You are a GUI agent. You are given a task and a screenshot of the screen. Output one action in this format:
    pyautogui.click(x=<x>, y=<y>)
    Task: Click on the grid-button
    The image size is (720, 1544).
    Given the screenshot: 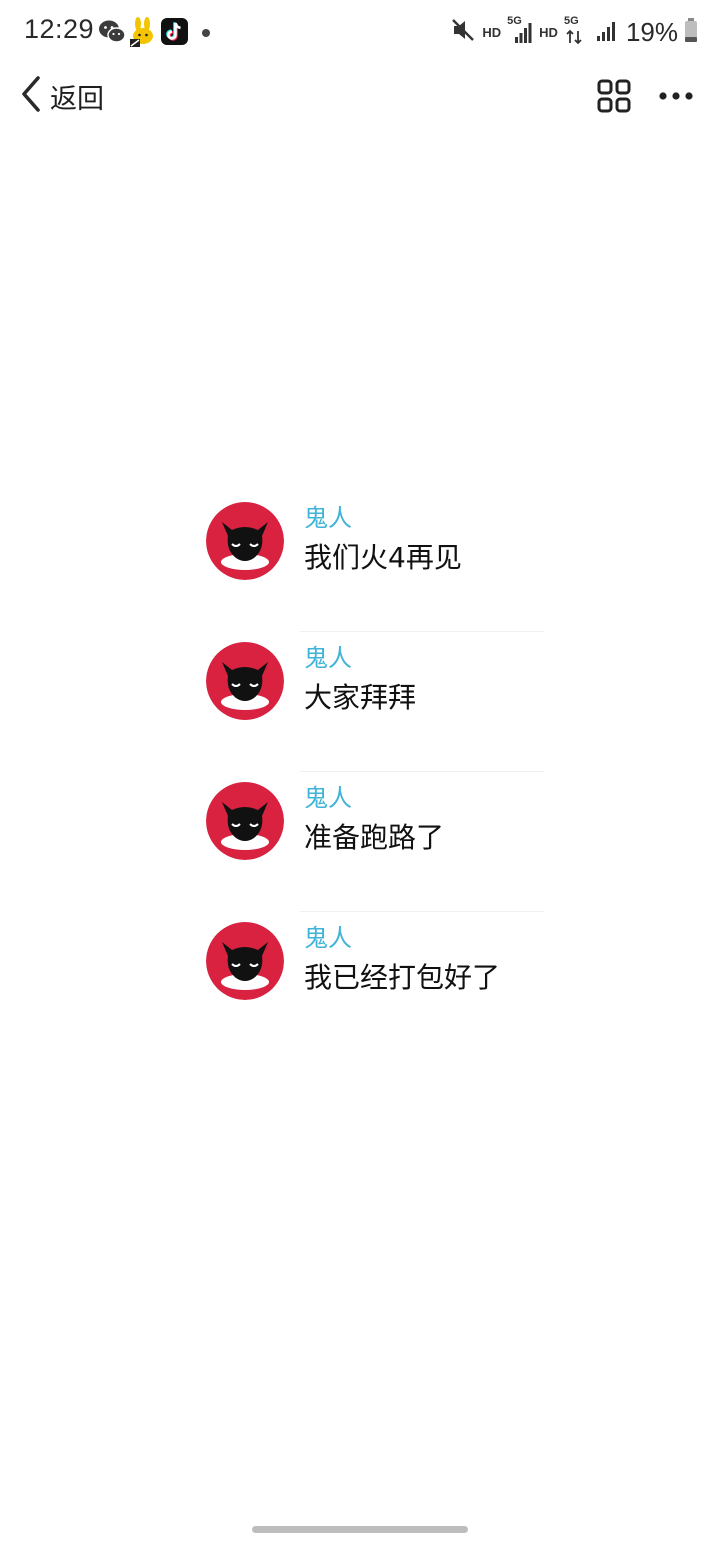 What is the action you would take?
    pyautogui.click(x=614, y=96)
    